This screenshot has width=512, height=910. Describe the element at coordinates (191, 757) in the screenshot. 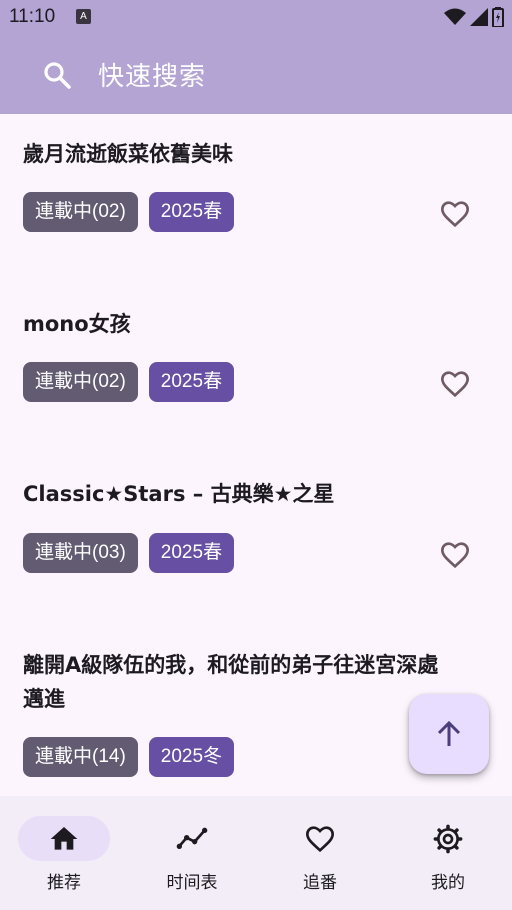

I see `season-chip: 2025冬` at that location.